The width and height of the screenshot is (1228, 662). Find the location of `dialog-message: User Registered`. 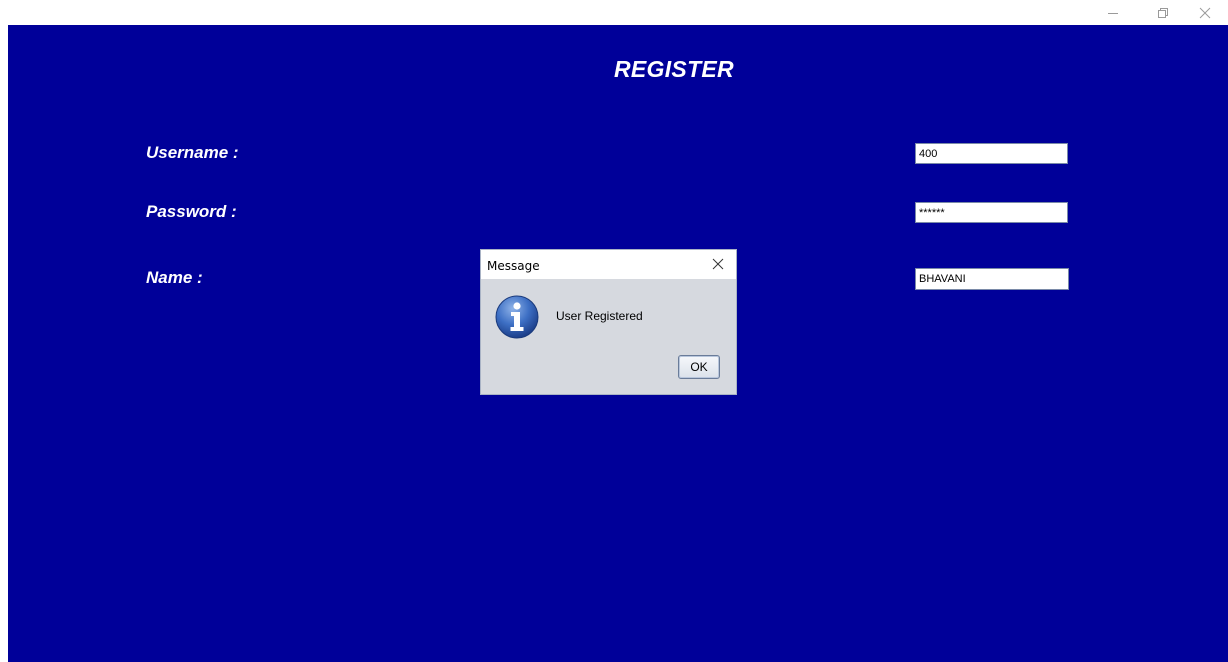

dialog-message: User Registered is located at coordinates (599, 316).